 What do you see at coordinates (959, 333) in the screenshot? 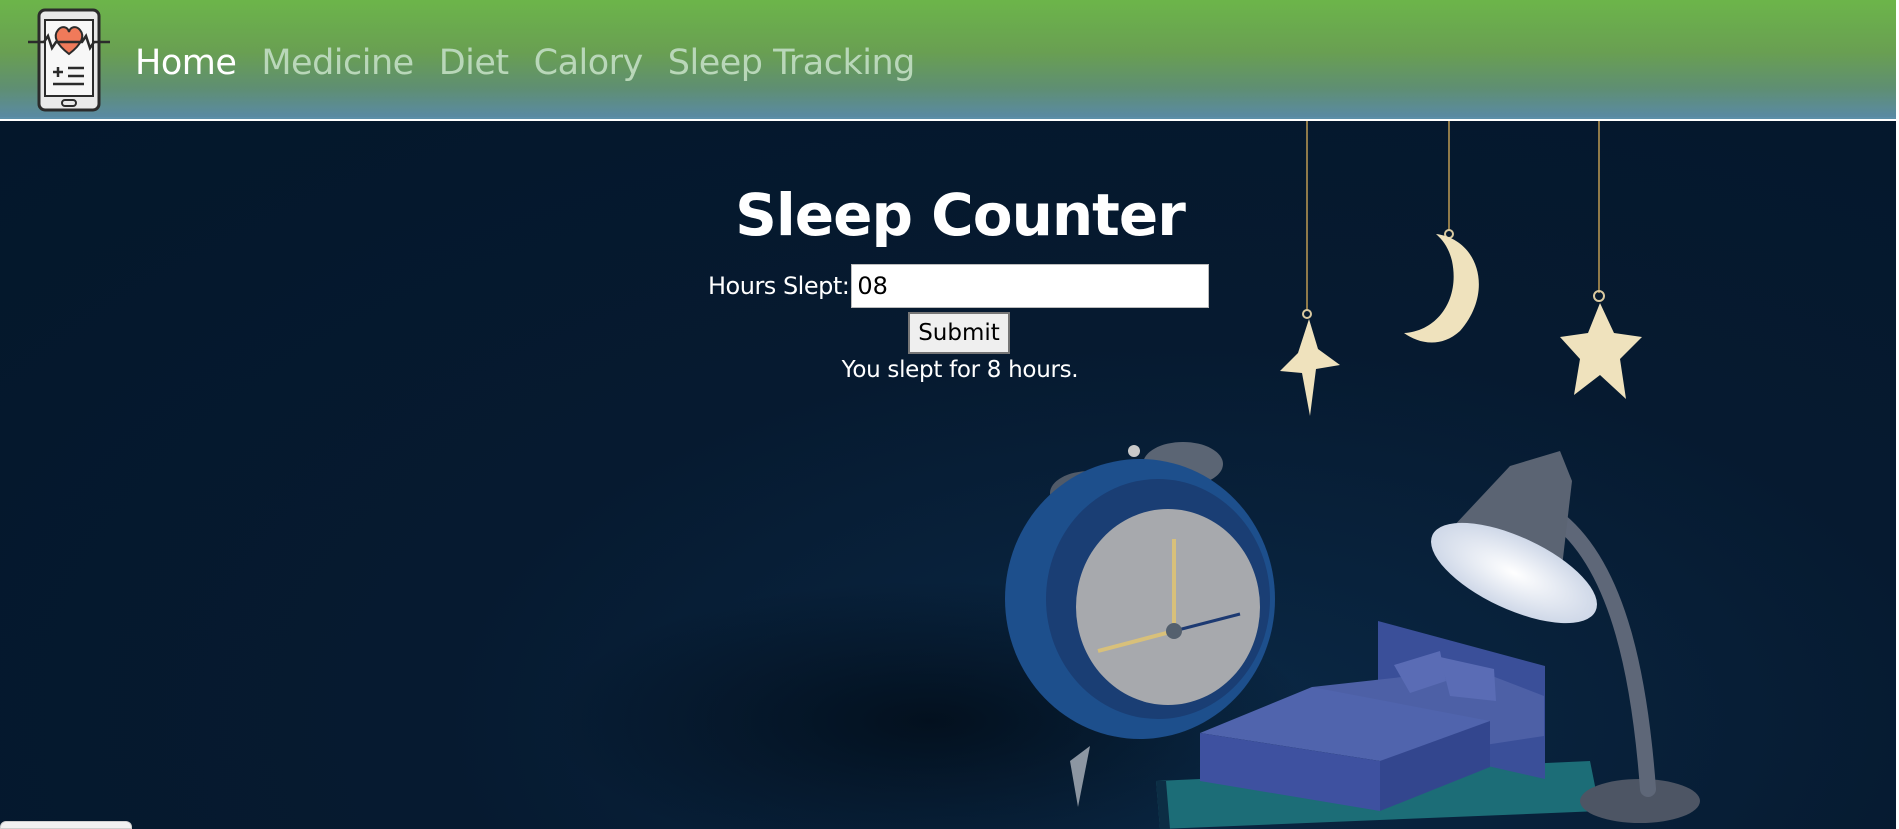
I see `submit-button: Submit` at bounding box center [959, 333].